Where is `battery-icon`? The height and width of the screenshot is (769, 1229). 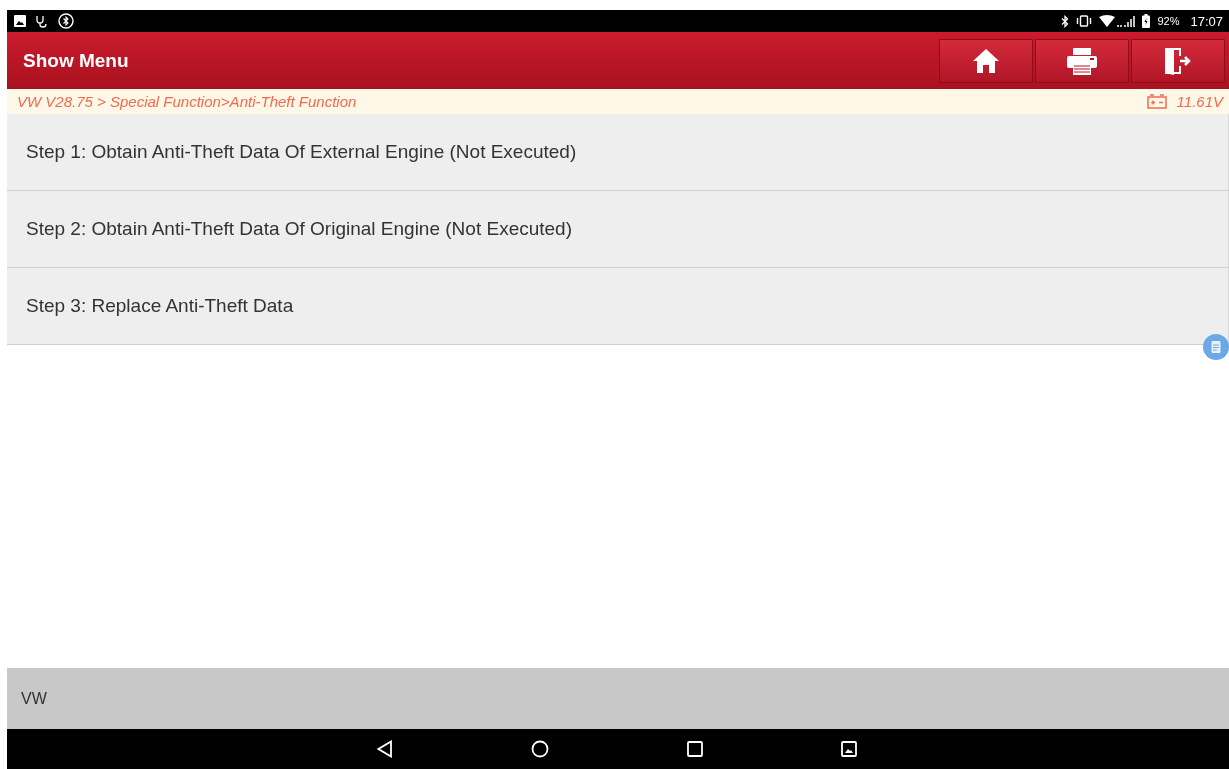
battery-icon is located at coordinates (1146, 21).